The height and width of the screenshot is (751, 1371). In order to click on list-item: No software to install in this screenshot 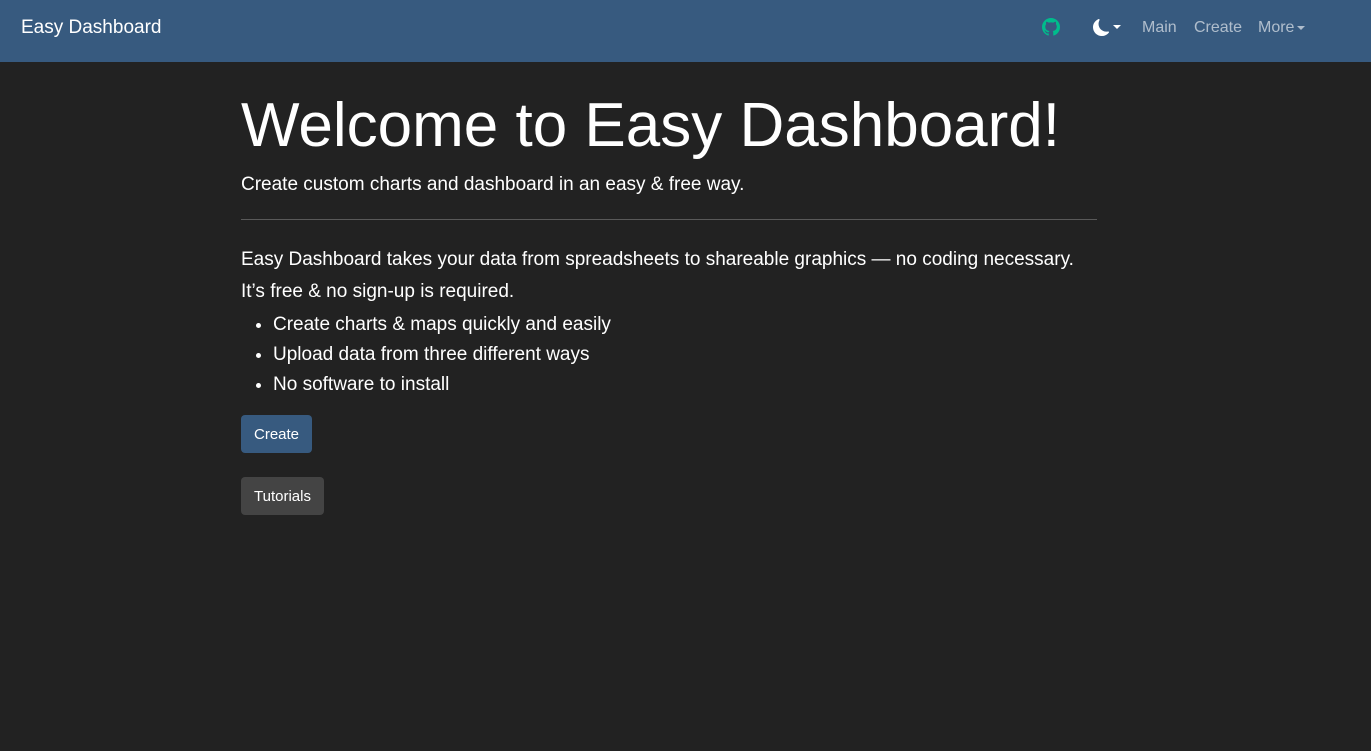, I will do `click(442, 385)`.